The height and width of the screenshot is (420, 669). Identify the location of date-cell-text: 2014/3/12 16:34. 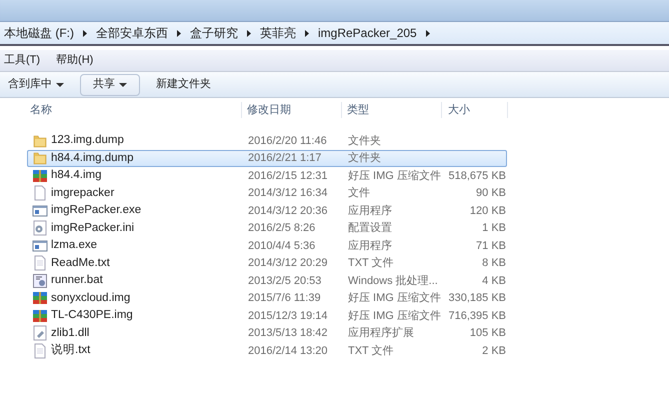
(288, 193).